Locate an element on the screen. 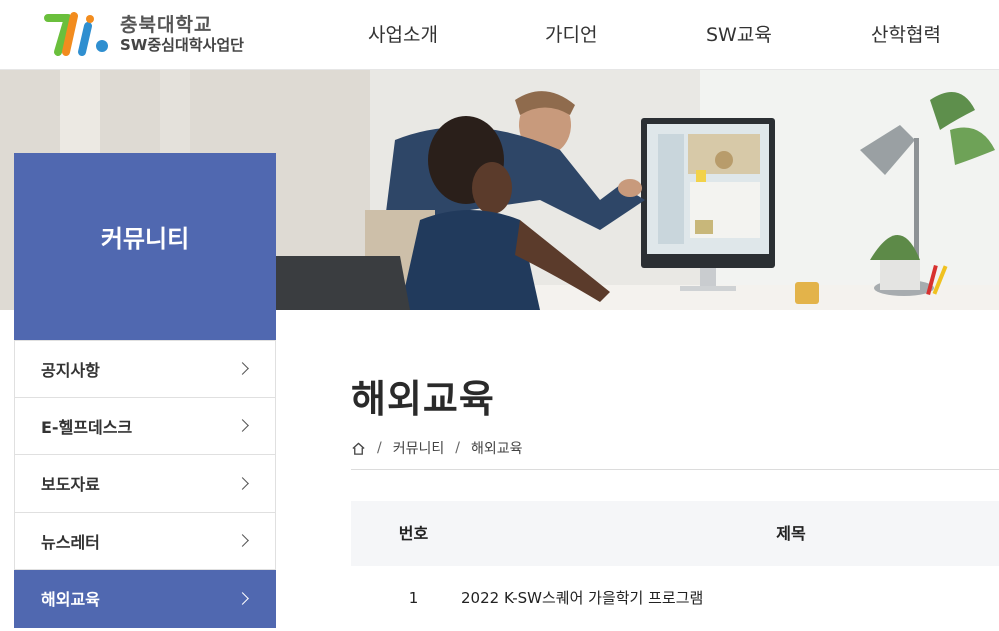 The height and width of the screenshot is (631, 999). column-header-number: 번호 is located at coordinates (413, 533).